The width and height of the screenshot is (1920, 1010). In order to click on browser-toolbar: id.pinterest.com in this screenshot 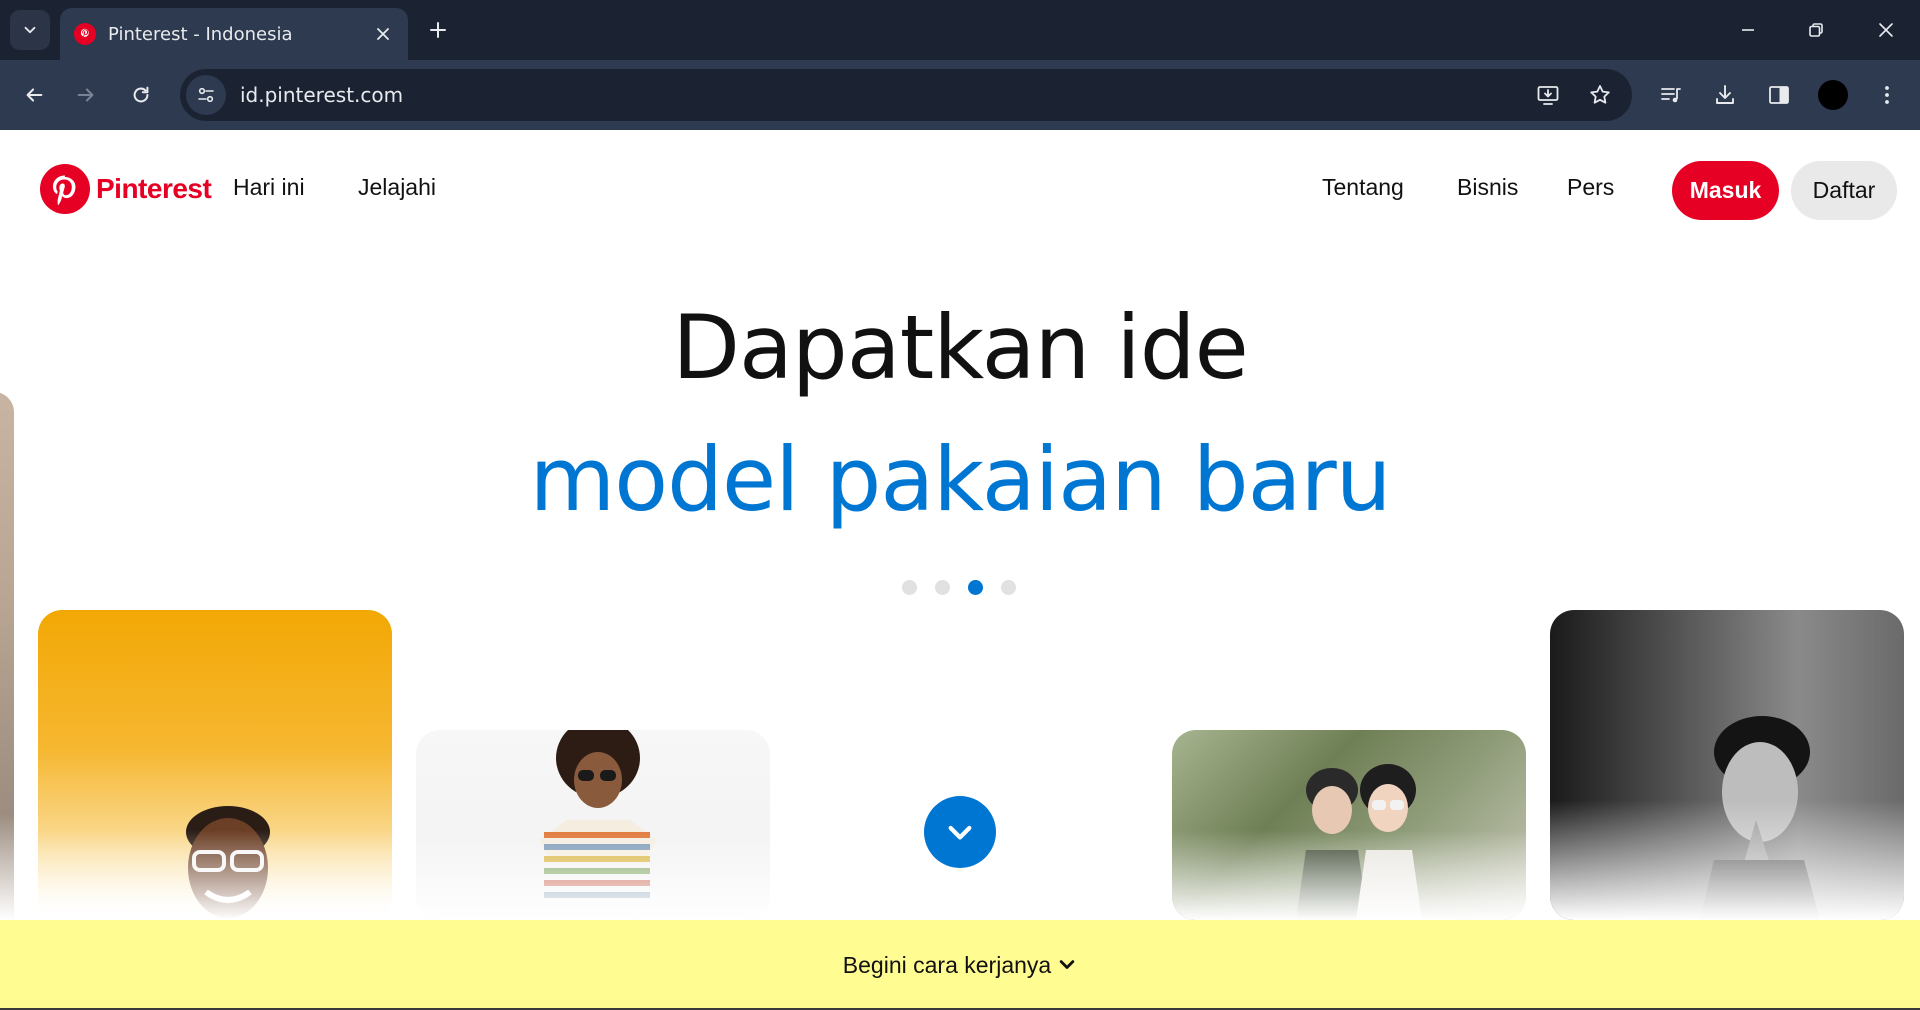, I will do `click(960, 95)`.